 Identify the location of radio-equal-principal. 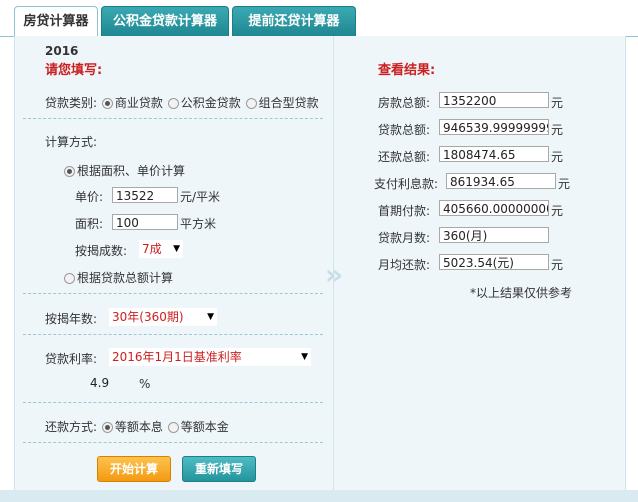
(173, 427).